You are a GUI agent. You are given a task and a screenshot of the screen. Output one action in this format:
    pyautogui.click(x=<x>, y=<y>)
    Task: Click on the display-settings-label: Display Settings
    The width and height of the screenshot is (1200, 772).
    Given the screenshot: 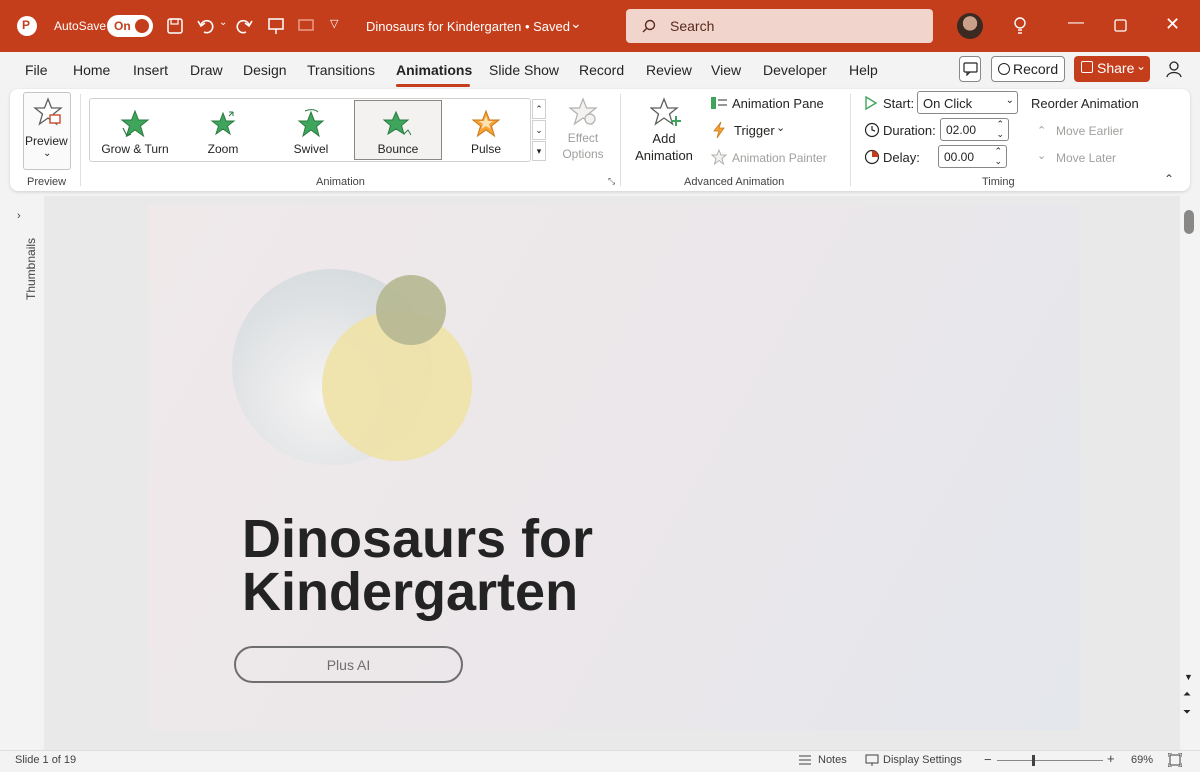 What is the action you would take?
    pyautogui.click(x=922, y=760)
    